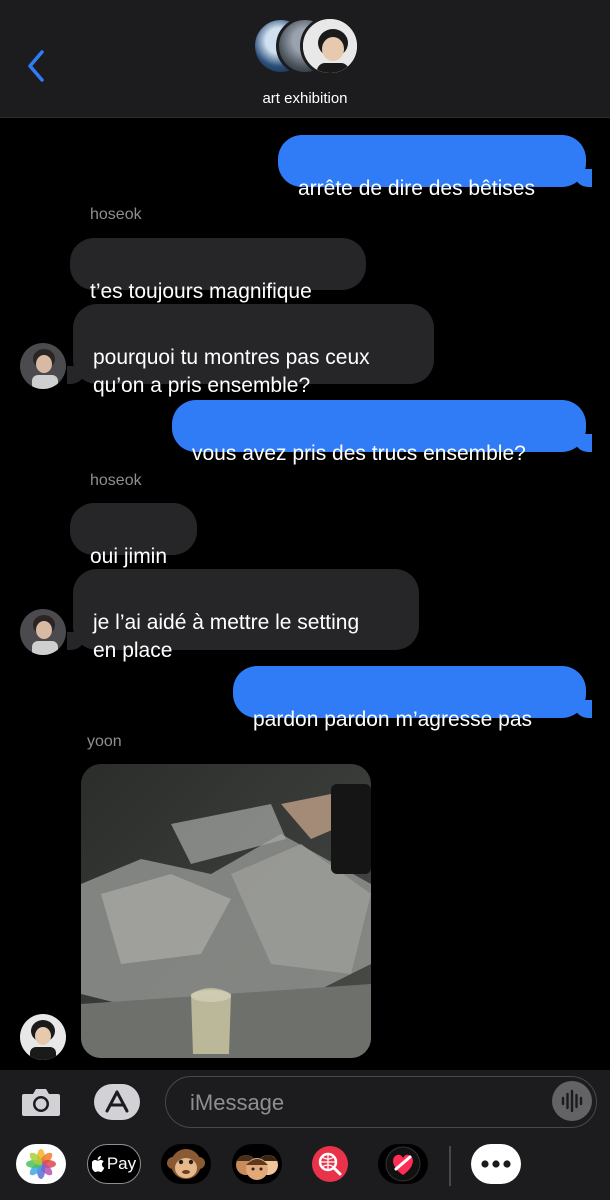 The width and height of the screenshot is (610, 1200). I want to click on more-apps-button, so click(496, 1164).